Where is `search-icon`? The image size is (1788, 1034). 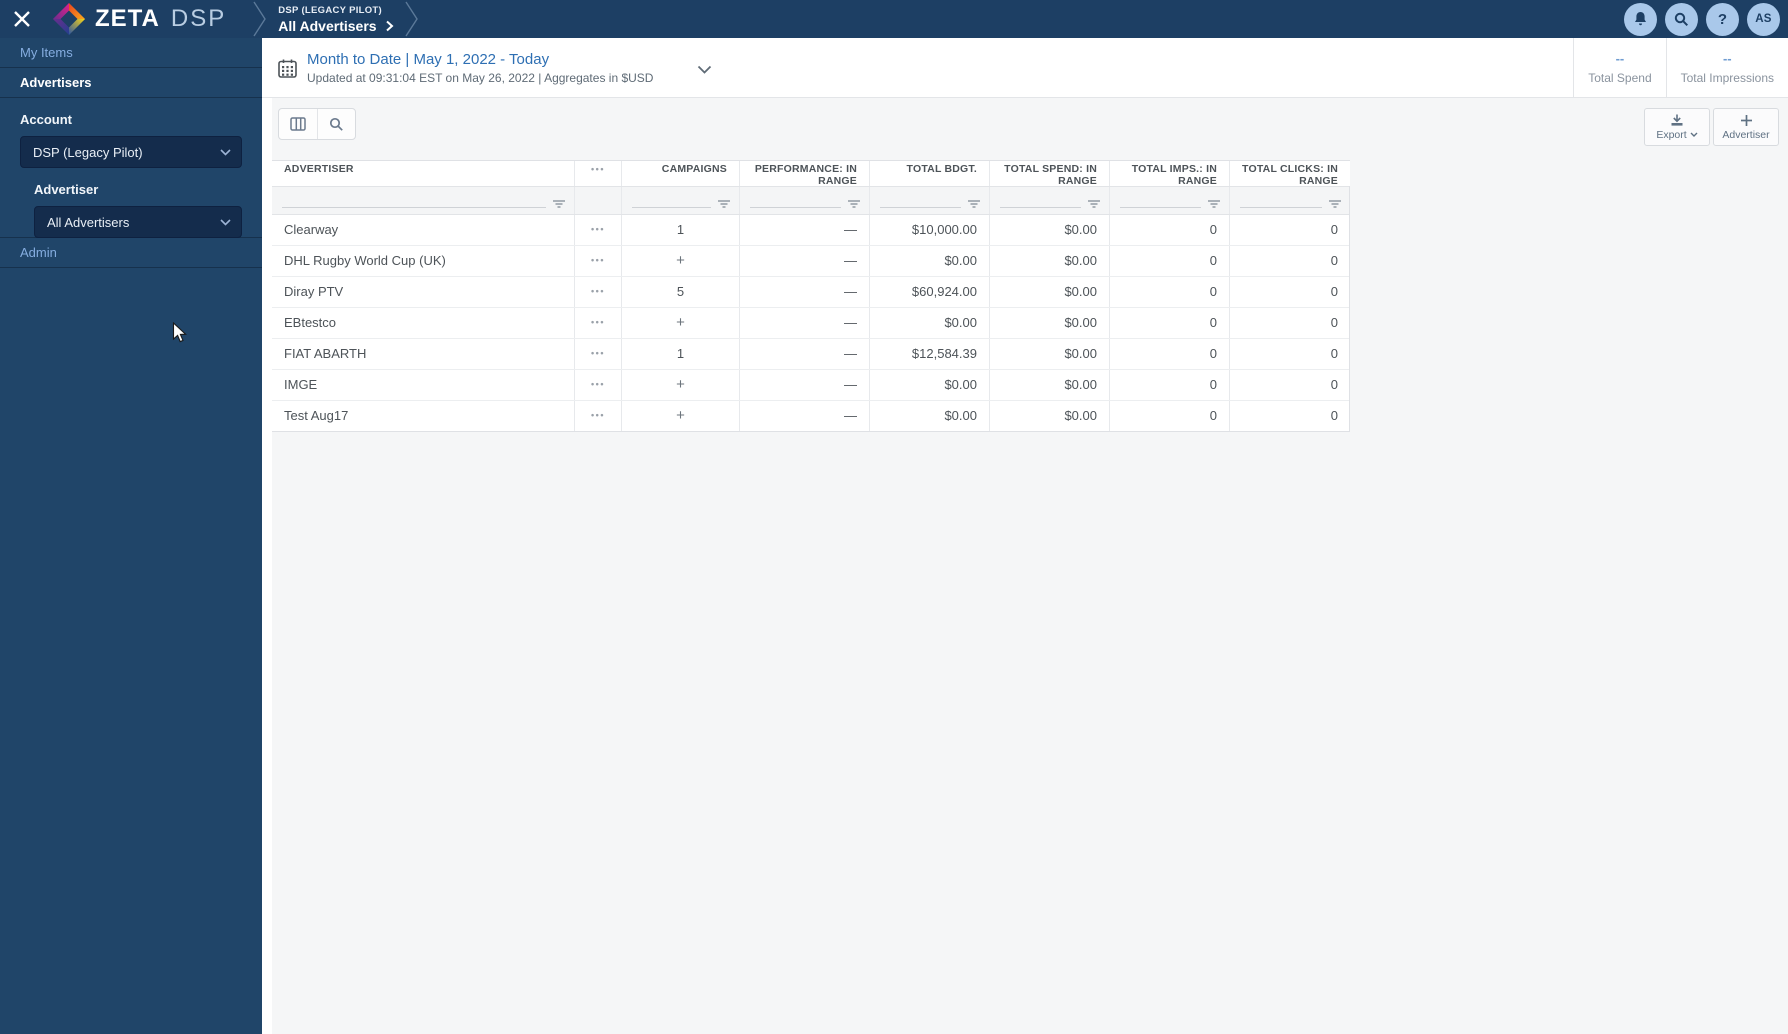
search-icon is located at coordinates (336, 124).